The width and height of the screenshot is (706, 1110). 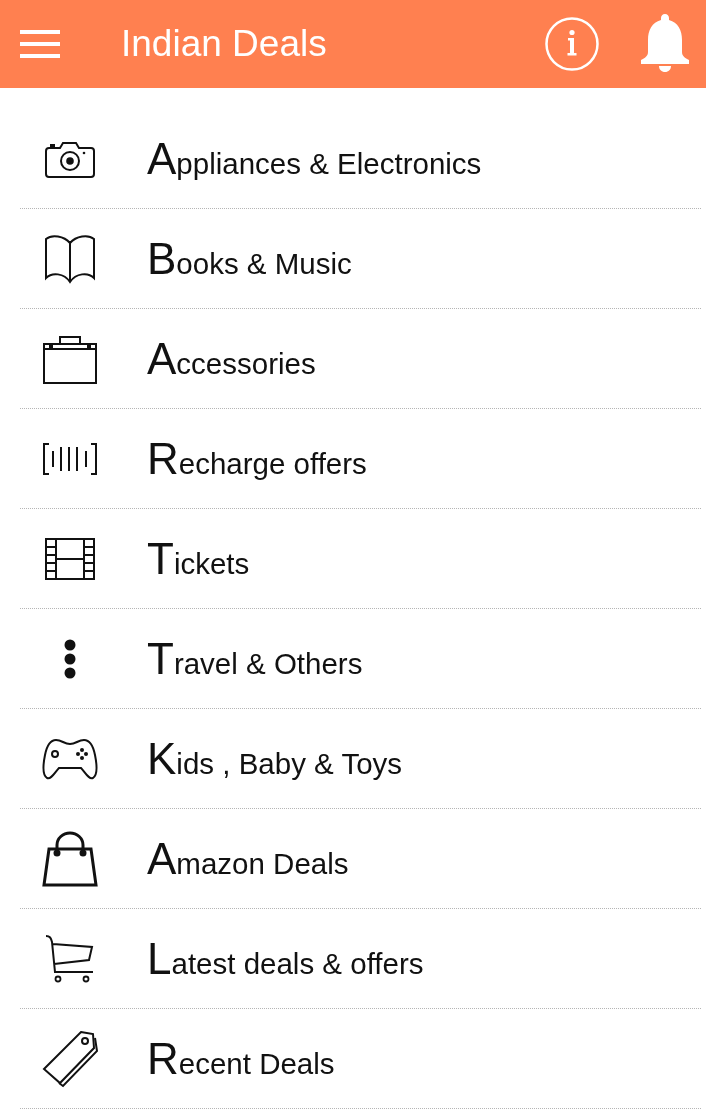 I want to click on open-book-icon, so click(x=70, y=258).